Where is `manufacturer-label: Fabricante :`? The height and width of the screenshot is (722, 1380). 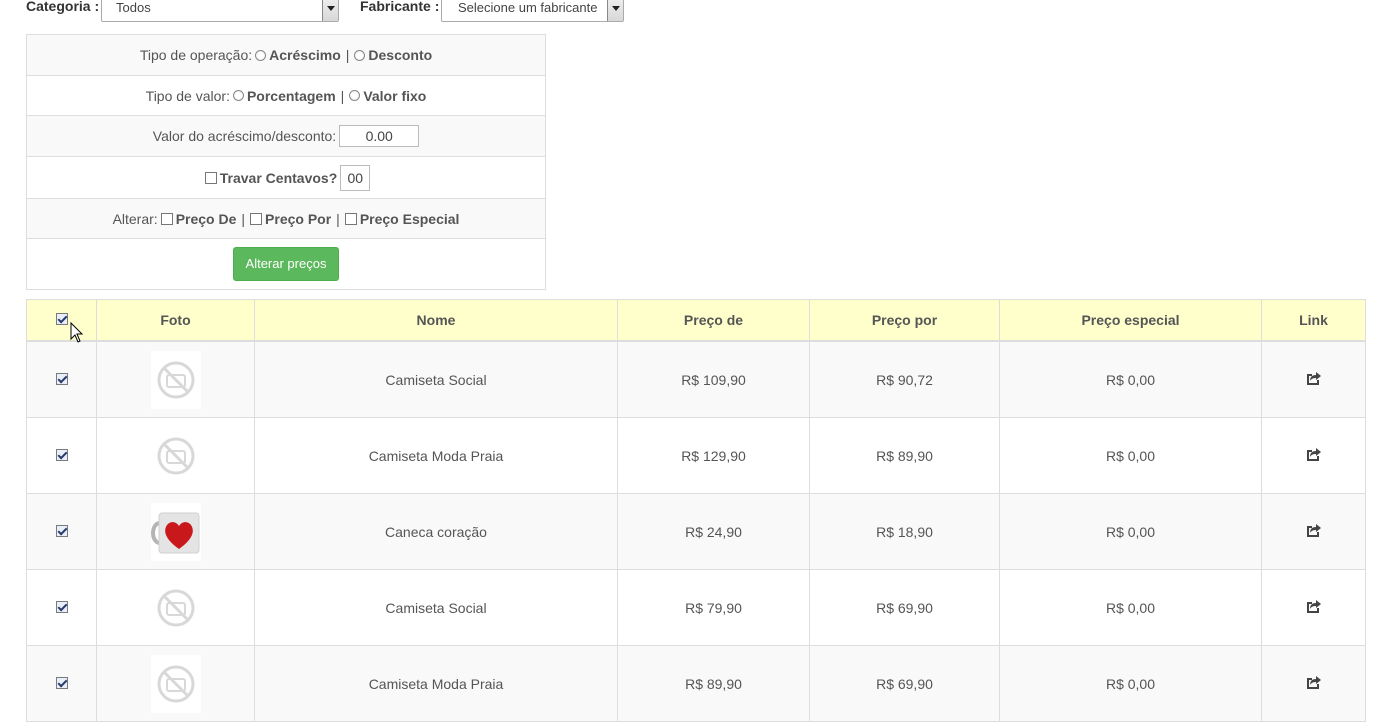
manufacturer-label: Fabricante : is located at coordinates (400, 7).